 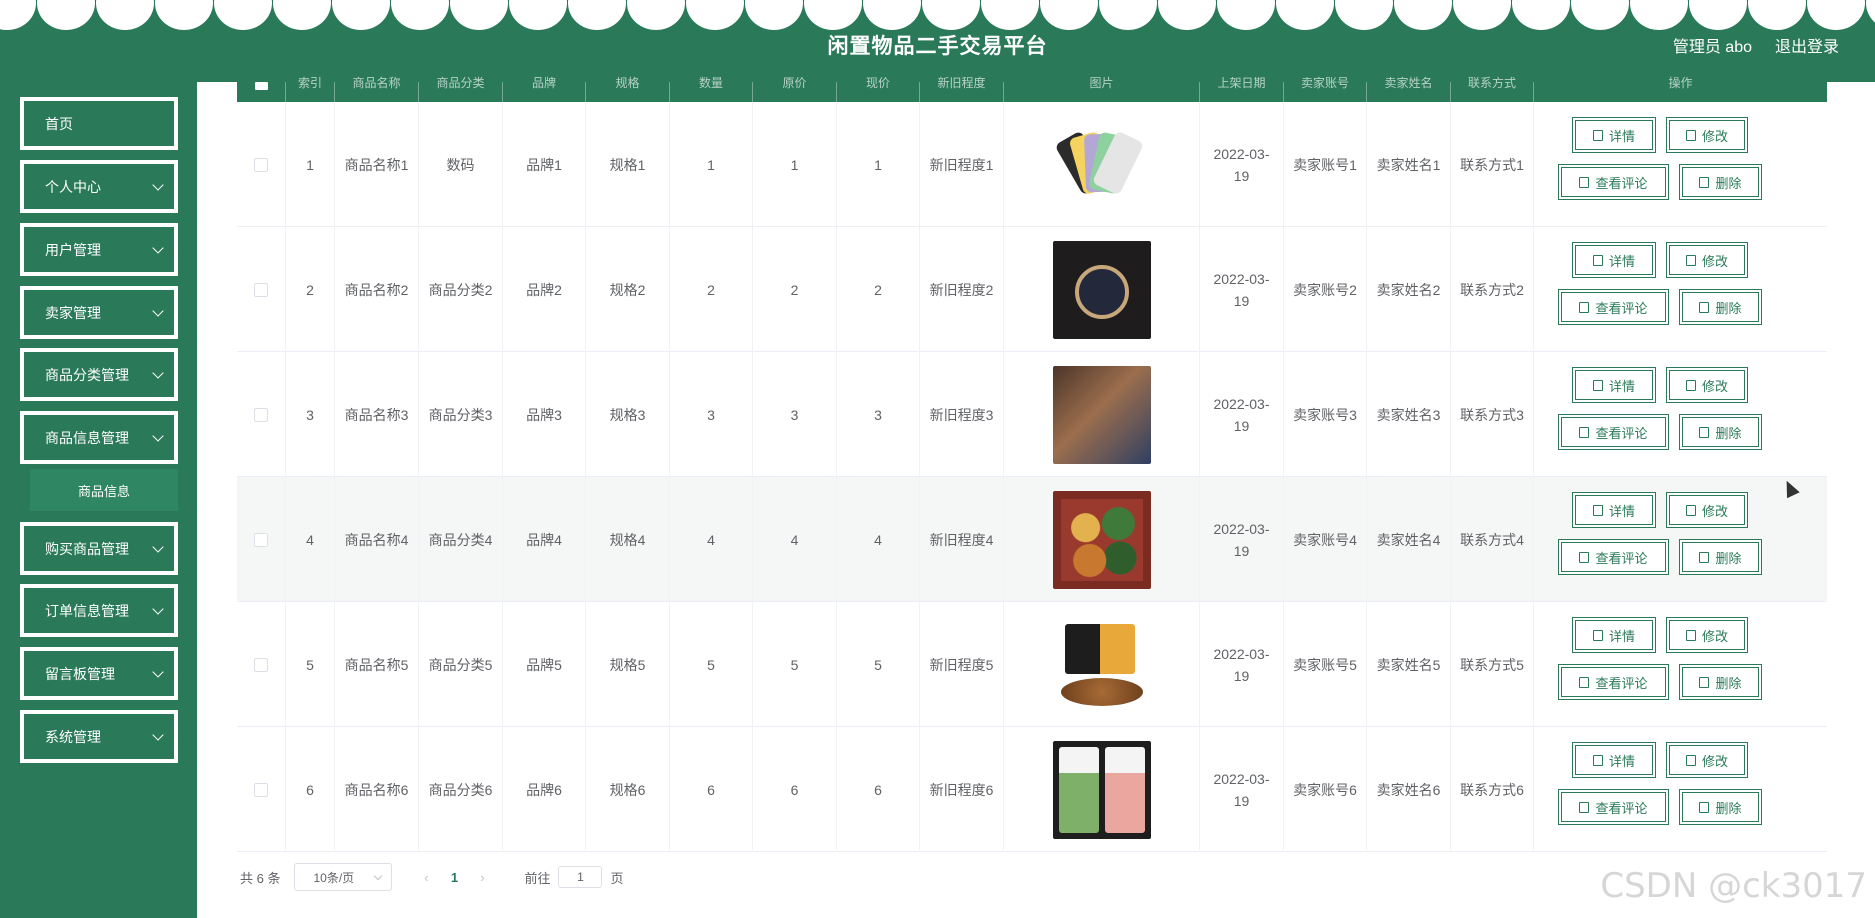 What do you see at coordinates (343, 877) in the screenshot?
I see `page-size-select: 10条/页` at bounding box center [343, 877].